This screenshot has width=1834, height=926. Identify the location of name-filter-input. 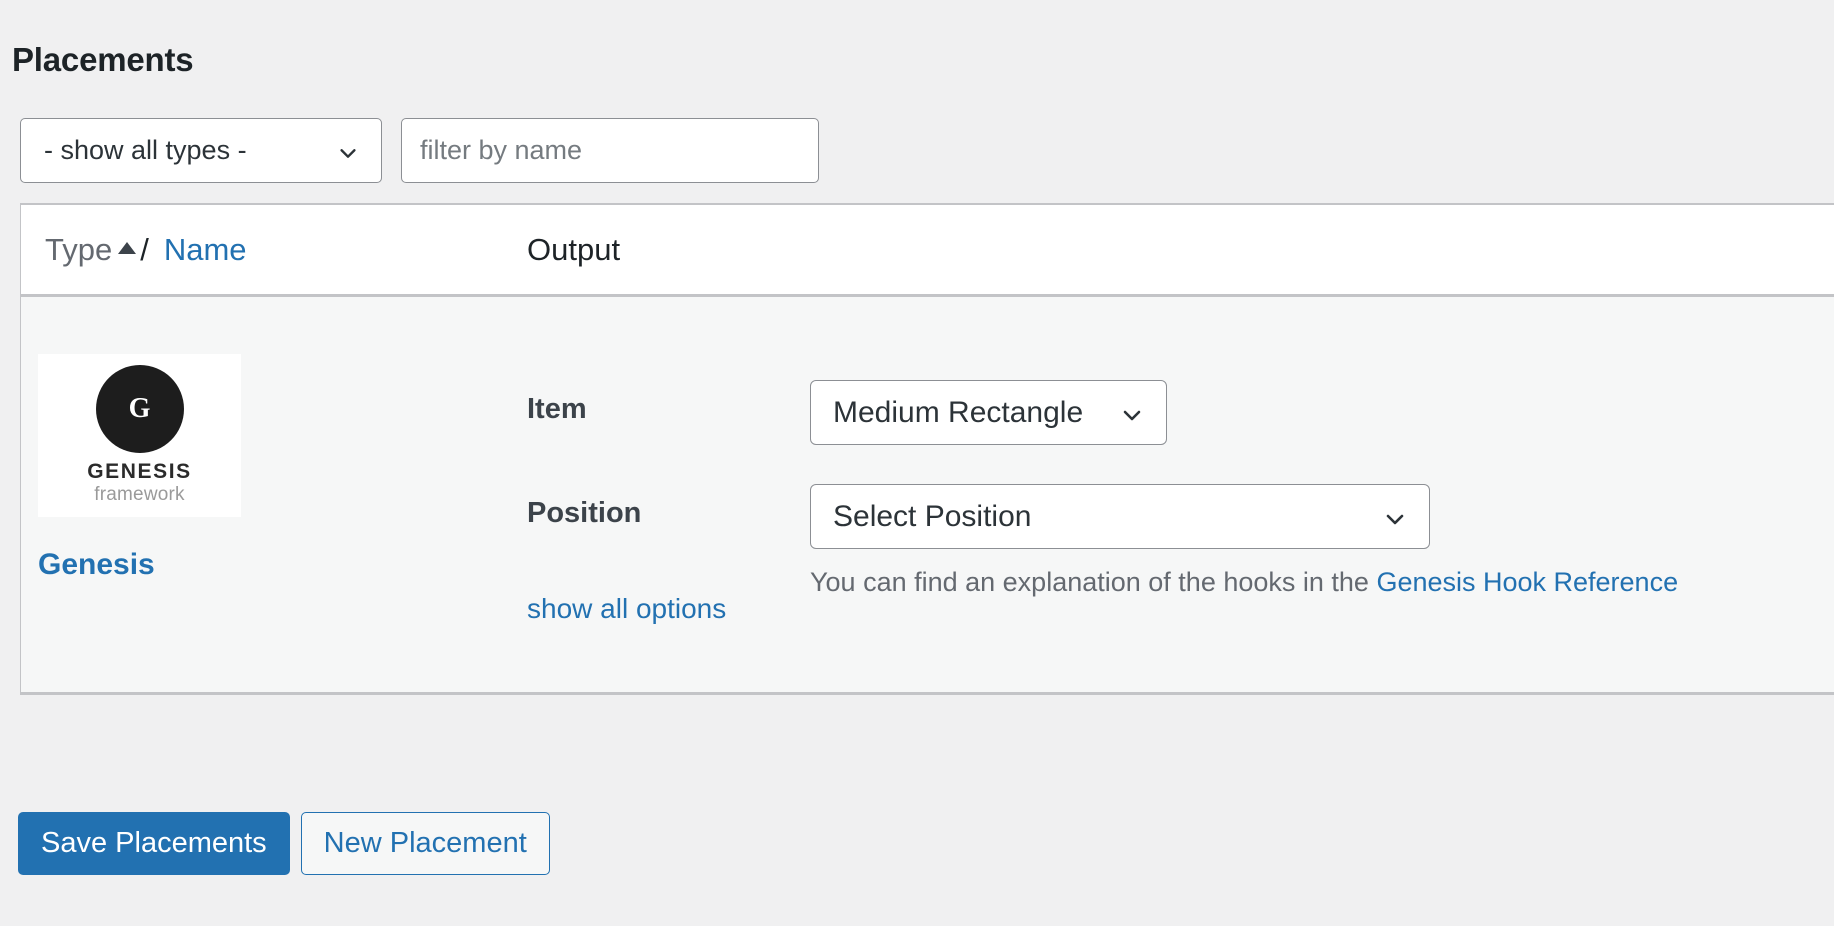
(610, 150).